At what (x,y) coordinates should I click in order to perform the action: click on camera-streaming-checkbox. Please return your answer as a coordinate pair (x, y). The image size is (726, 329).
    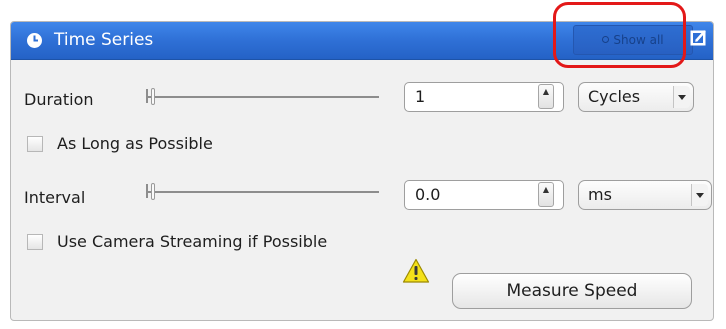
    Looking at the image, I should click on (35, 242).